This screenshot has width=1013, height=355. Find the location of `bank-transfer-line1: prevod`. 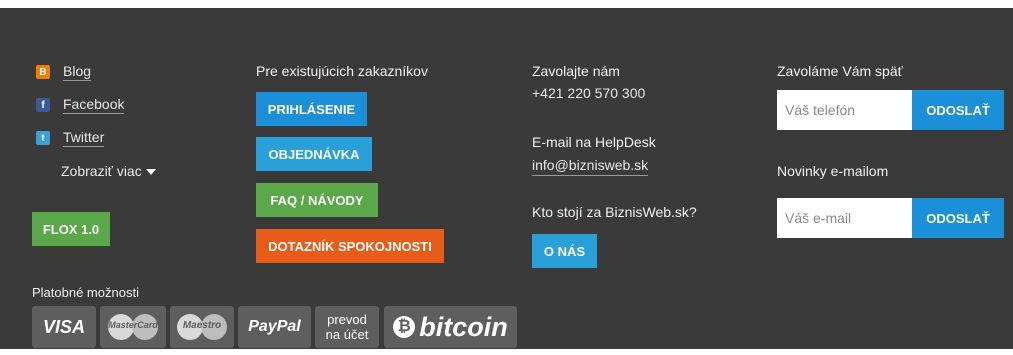

bank-transfer-line1: prevod is located at coordinates (347, 319).